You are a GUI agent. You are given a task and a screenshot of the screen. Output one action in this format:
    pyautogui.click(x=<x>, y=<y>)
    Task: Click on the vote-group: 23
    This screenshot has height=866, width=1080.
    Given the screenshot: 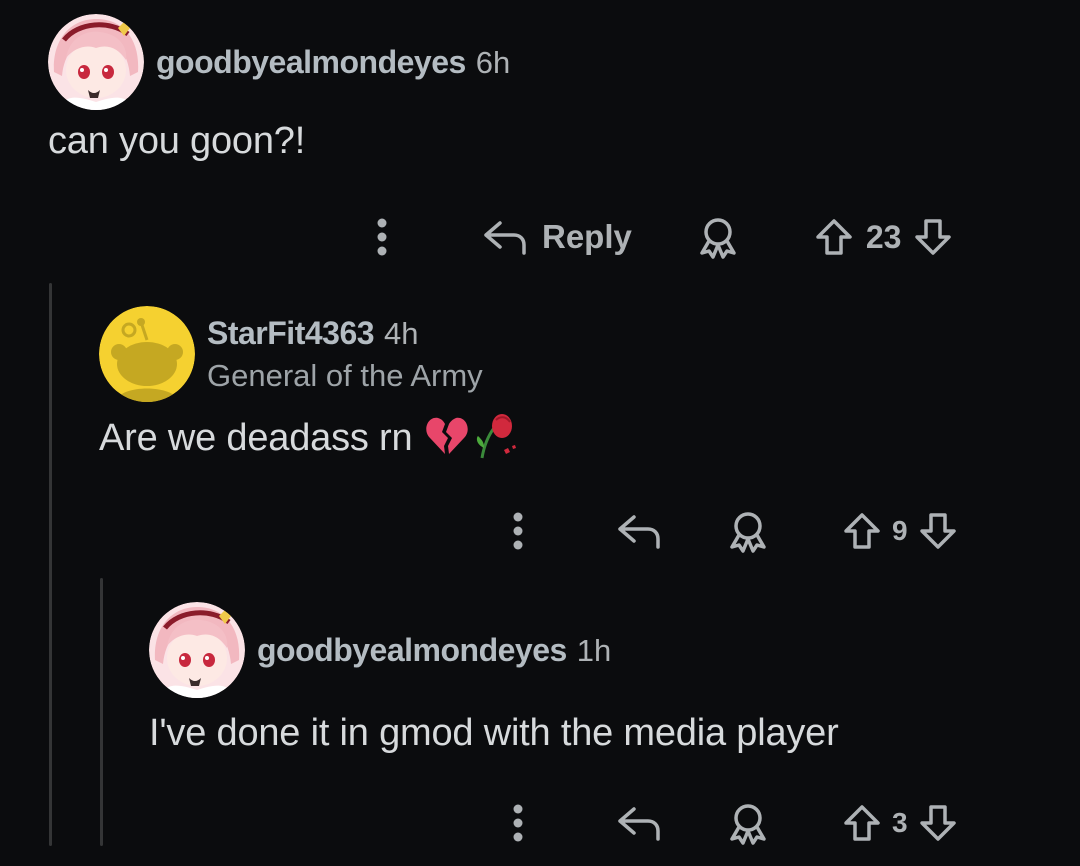 What is the action you would take?
    pyautogui.click(x=884, y=237)
    